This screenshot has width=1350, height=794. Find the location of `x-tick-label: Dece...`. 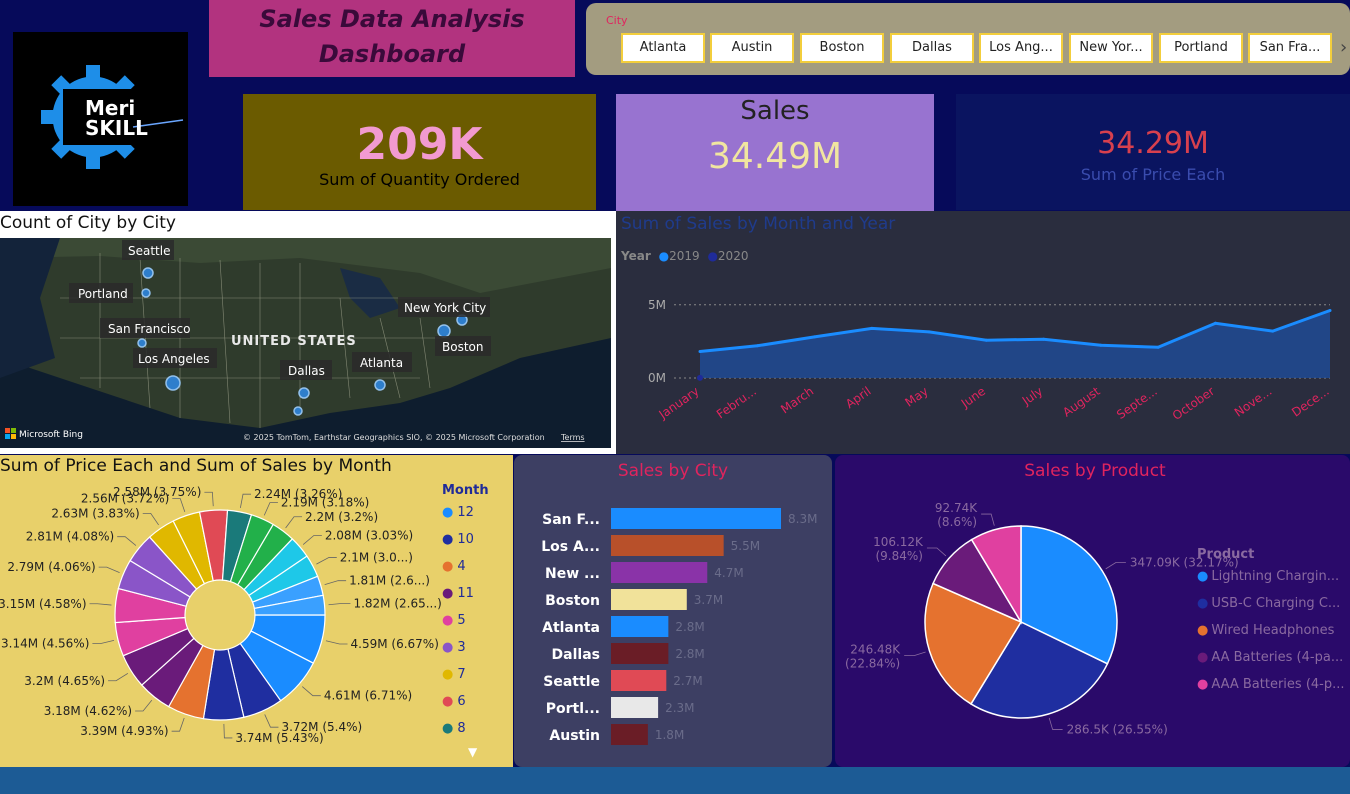

x-tick-label: Dece... is located at coordinates (1310, 402).